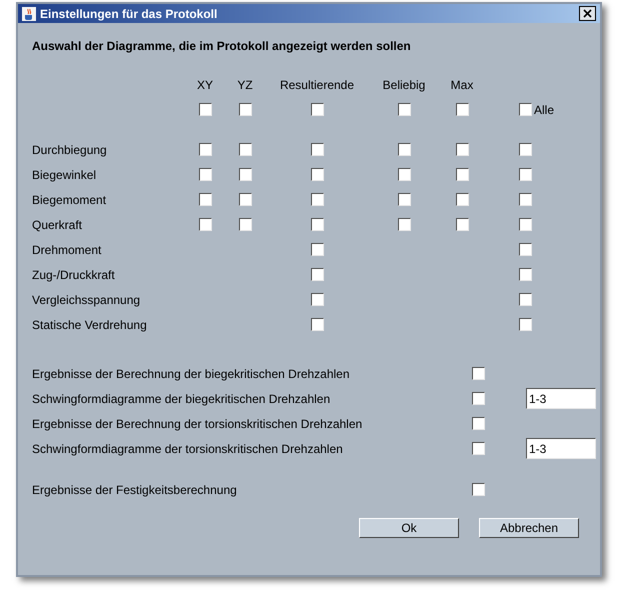 The height and width of the screenshot is (592, 618). What do you see at coordinates (462, 85) in the screenshot?
I see `column-header: Max` at bounding box center [462, 85].